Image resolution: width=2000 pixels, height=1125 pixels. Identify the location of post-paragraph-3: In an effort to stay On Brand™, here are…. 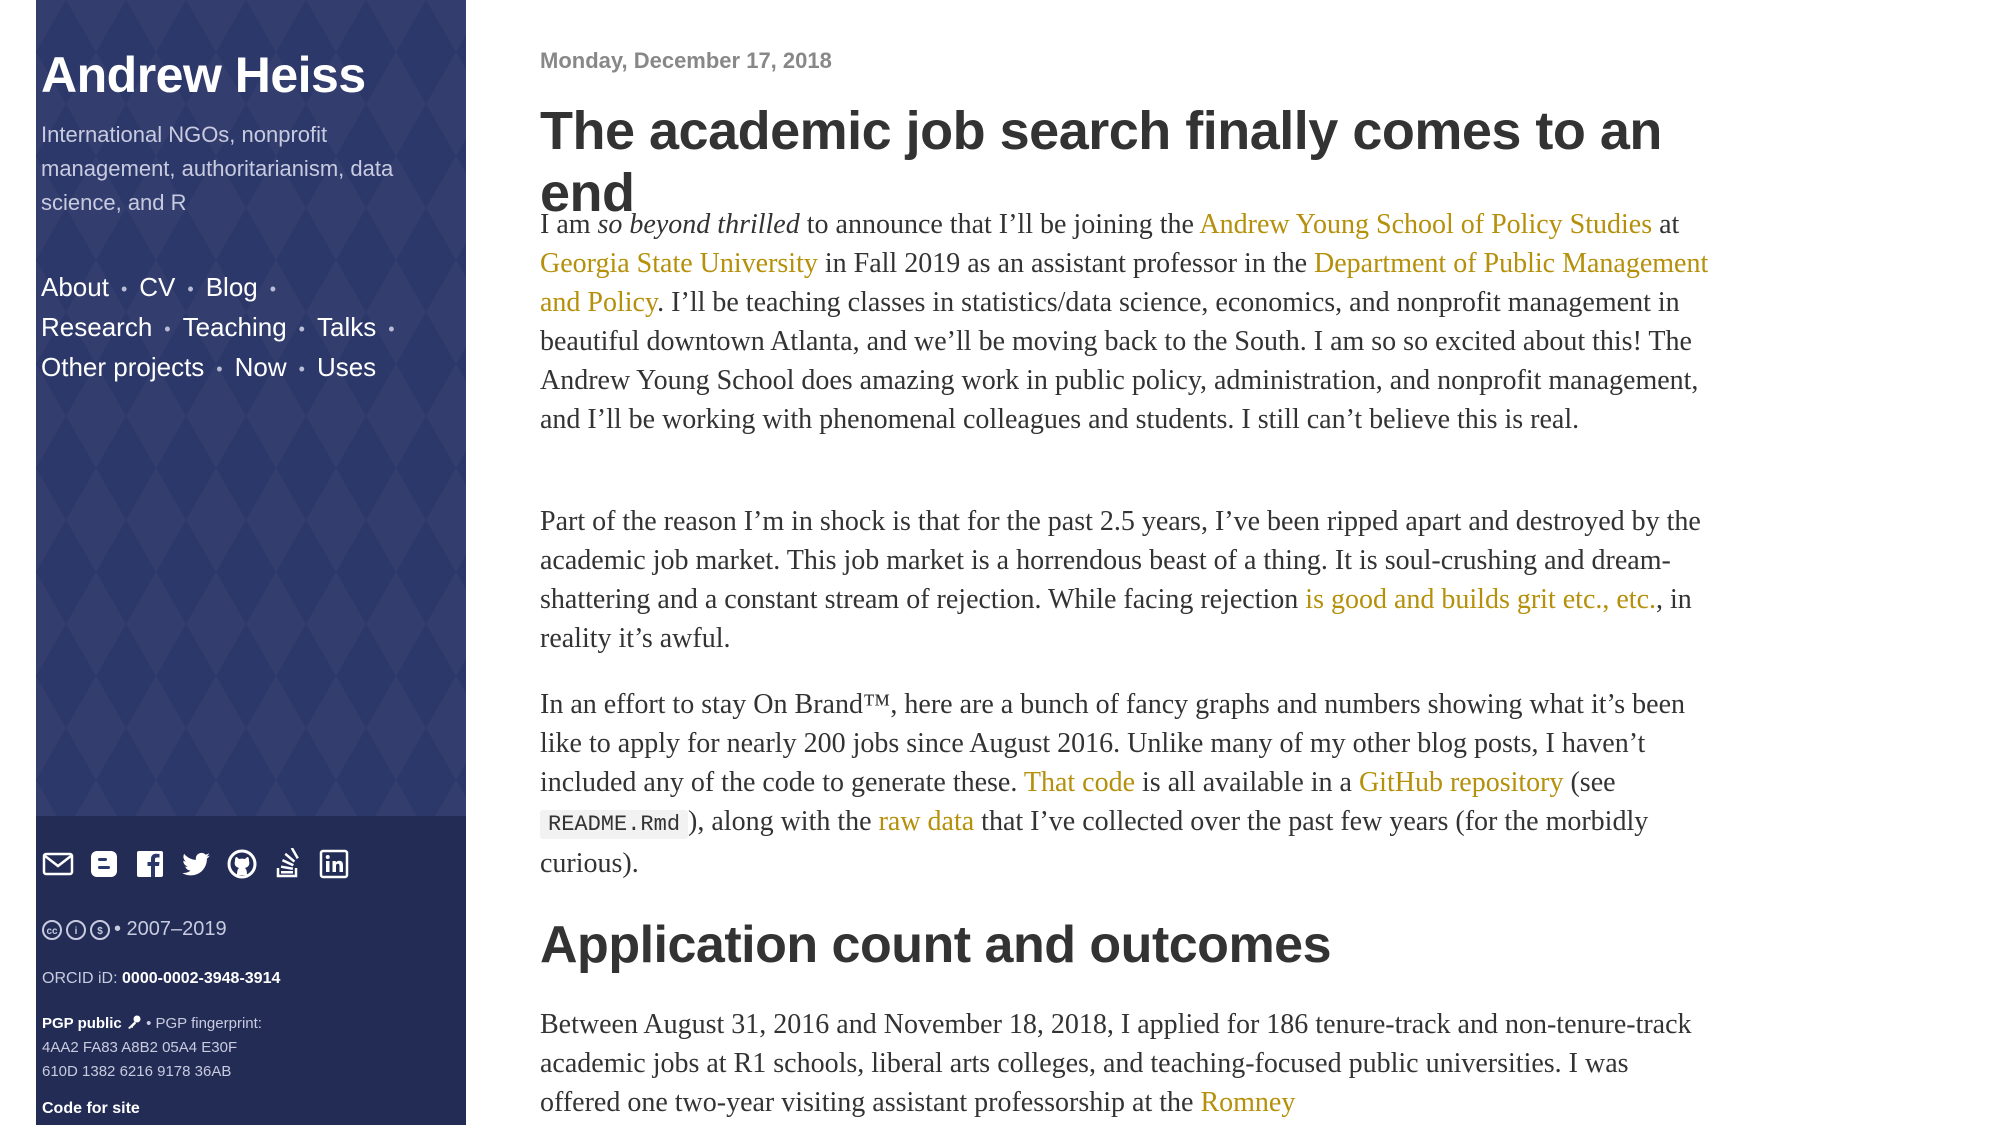
(1125, 784).